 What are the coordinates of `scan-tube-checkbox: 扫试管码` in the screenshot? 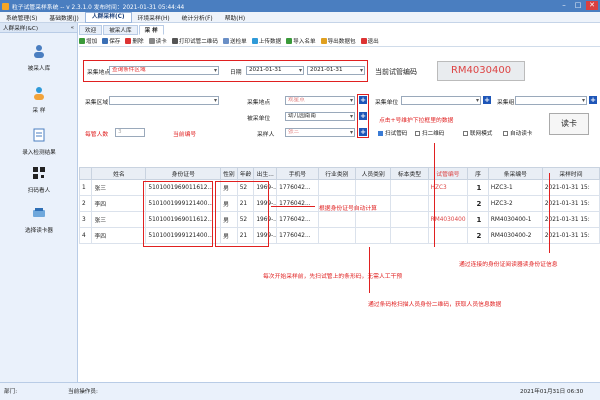 It's located at (392, 133).